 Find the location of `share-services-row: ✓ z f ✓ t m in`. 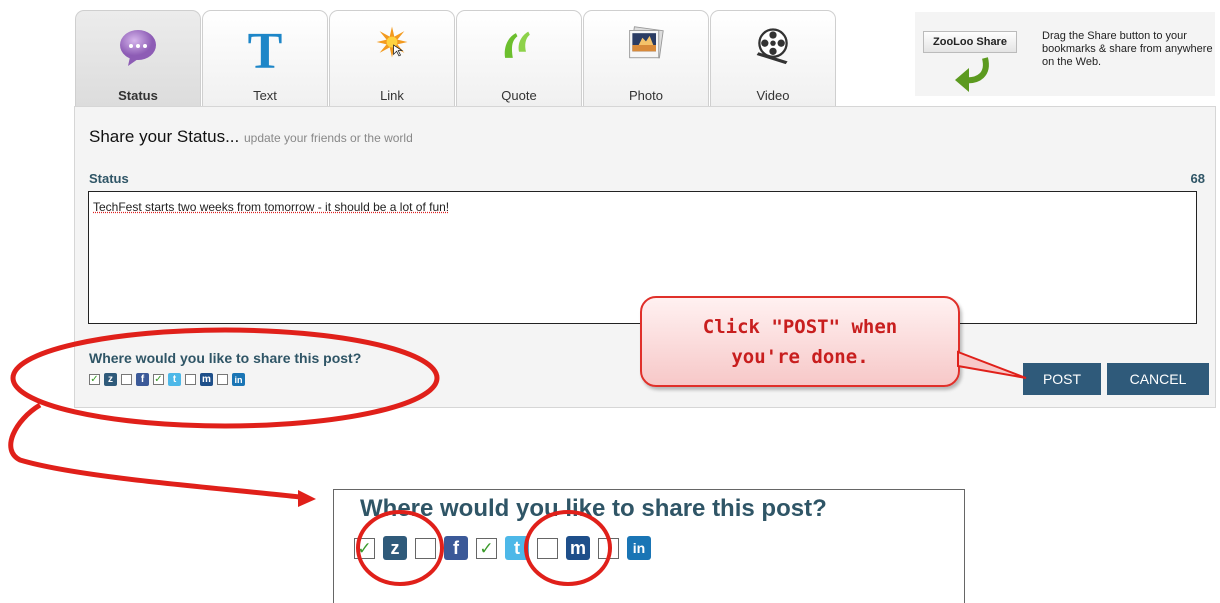

share-services-row: ✓ z f ✓ t m in is located at coordinates (167, 379).